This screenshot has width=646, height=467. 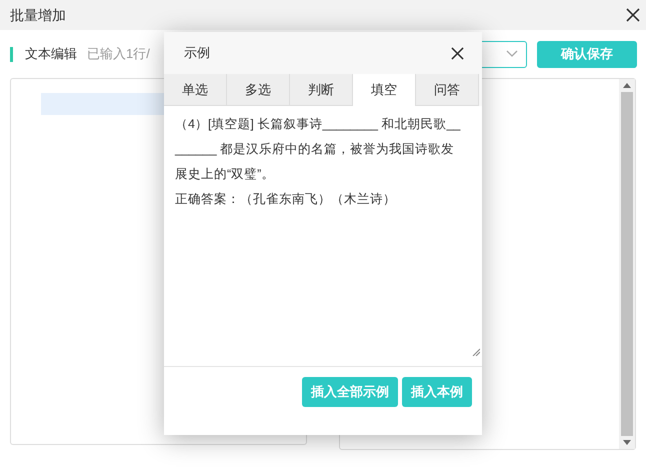 I want to click on section-marker, so click(x=11, y=54).